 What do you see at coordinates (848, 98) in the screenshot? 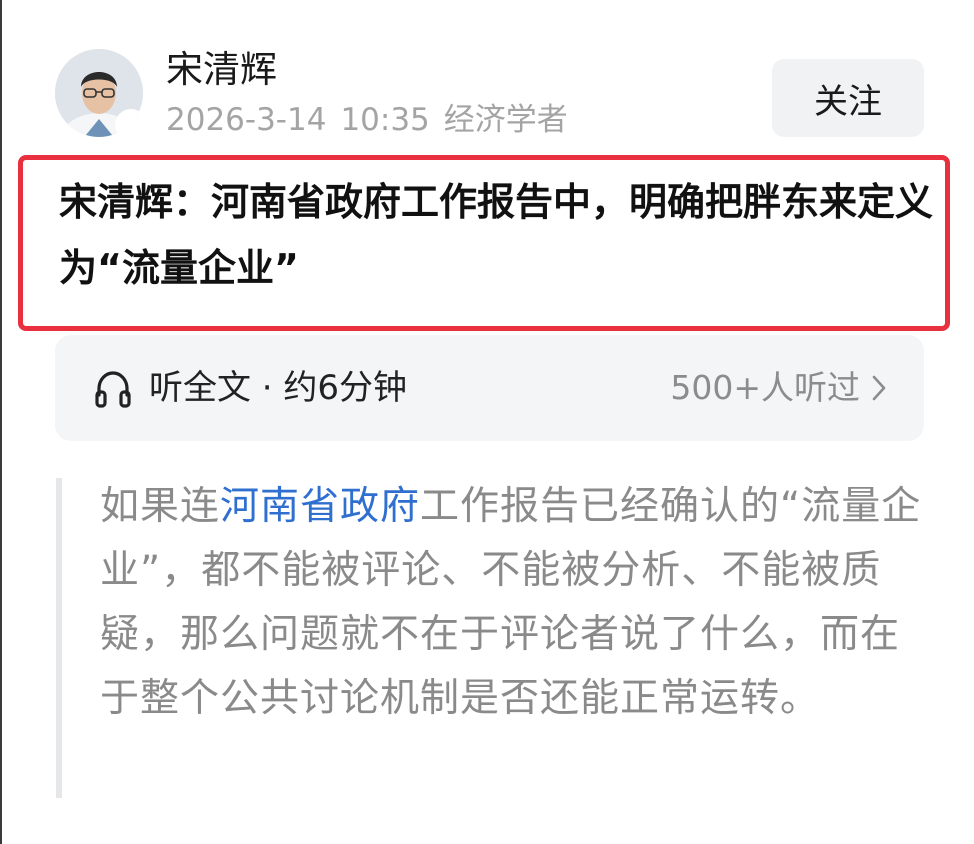
I see `follow-button: 关注` at bounding box center [848, 98].